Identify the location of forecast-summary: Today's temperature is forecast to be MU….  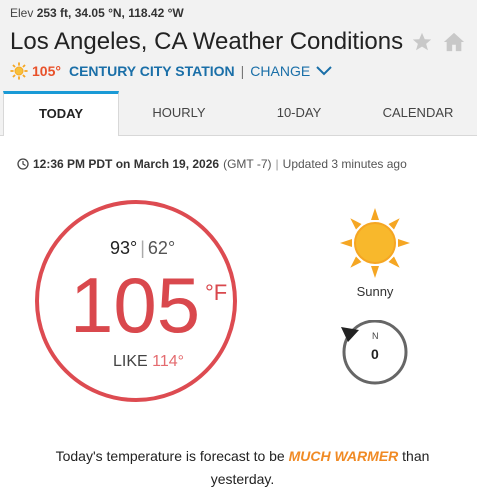
(242, 468).